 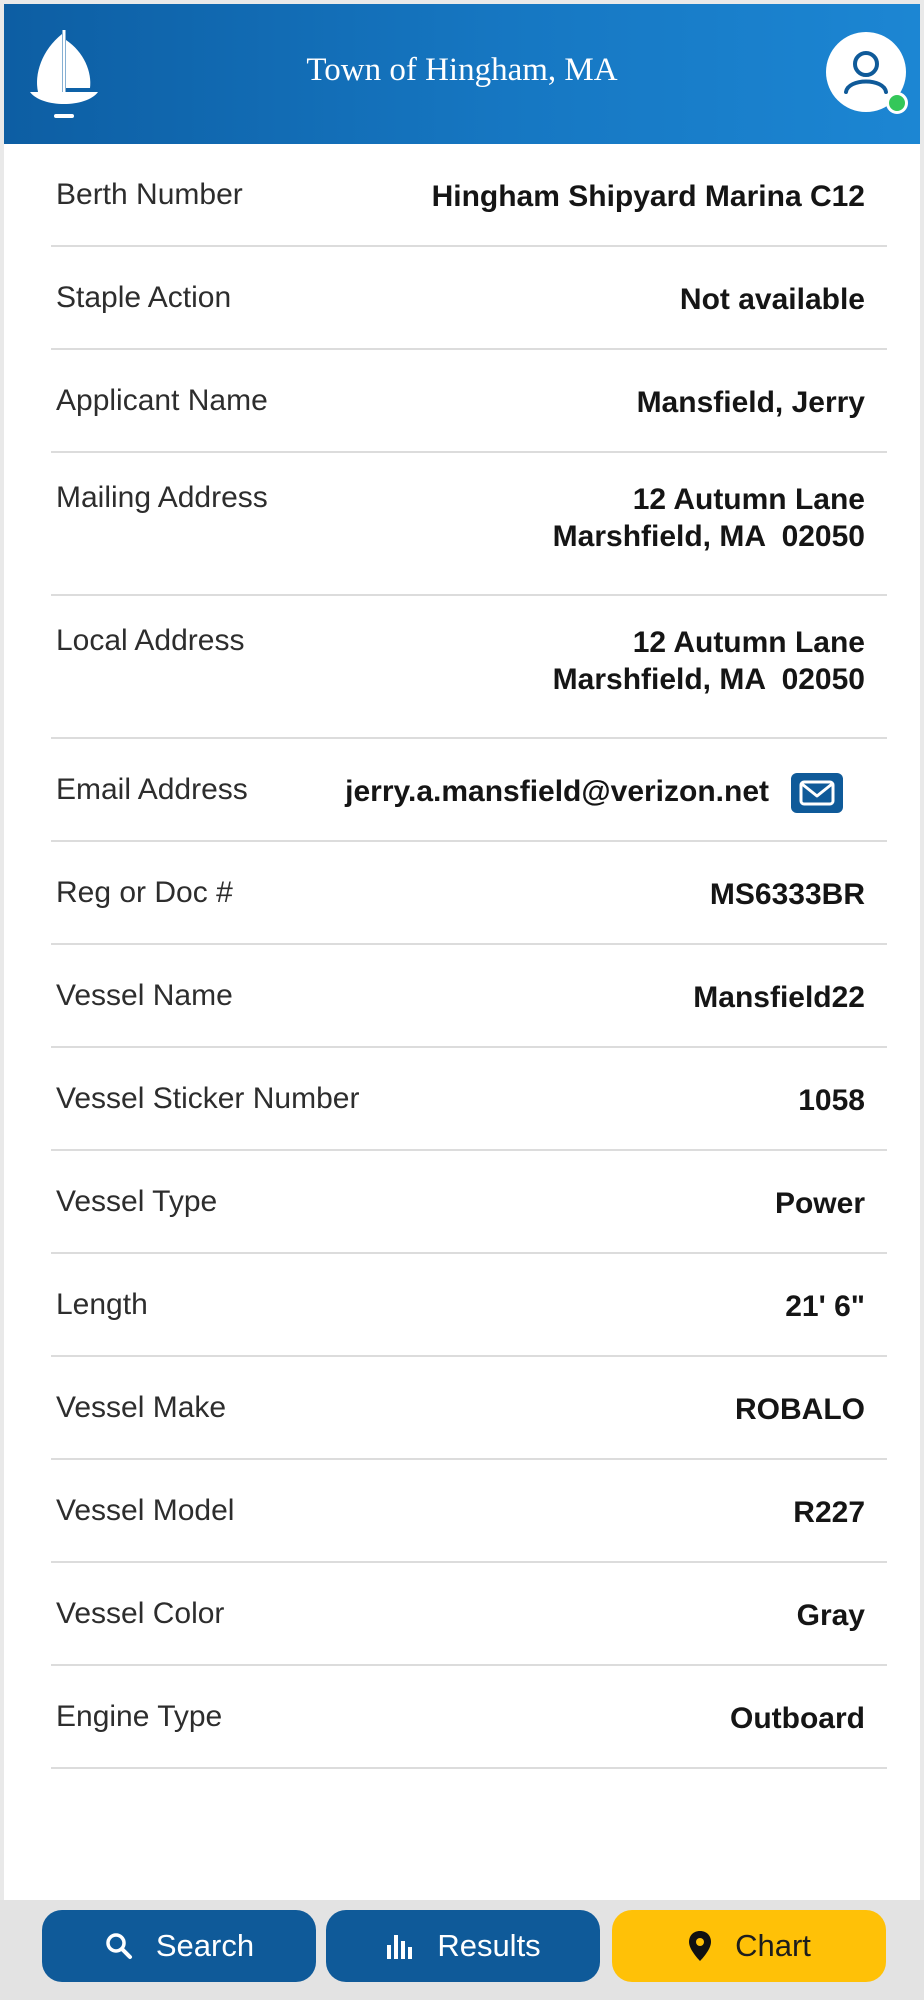 I want to click on mail-icon, so click(x=817, y=793).